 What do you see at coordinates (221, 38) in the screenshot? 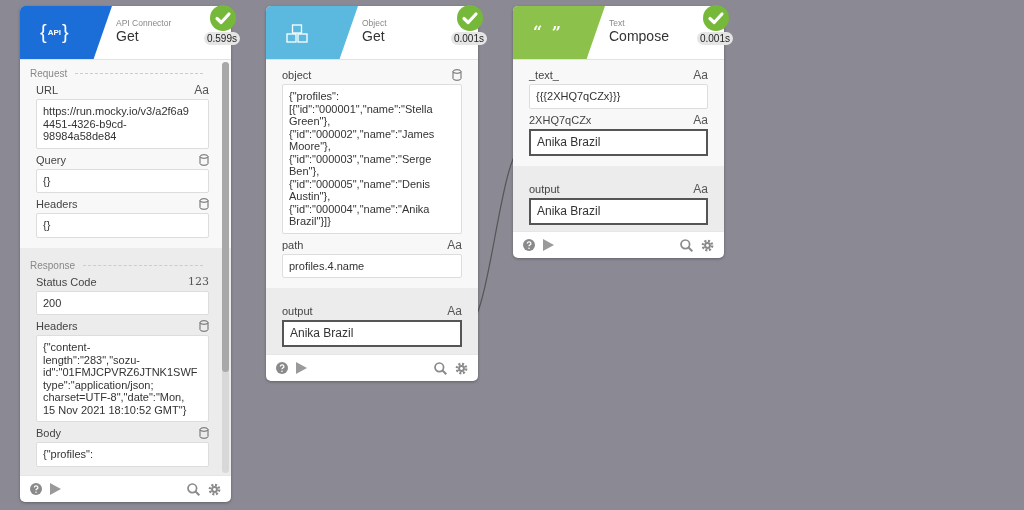
I see `run-time: 0.599s` at bounding box center [221, 38].